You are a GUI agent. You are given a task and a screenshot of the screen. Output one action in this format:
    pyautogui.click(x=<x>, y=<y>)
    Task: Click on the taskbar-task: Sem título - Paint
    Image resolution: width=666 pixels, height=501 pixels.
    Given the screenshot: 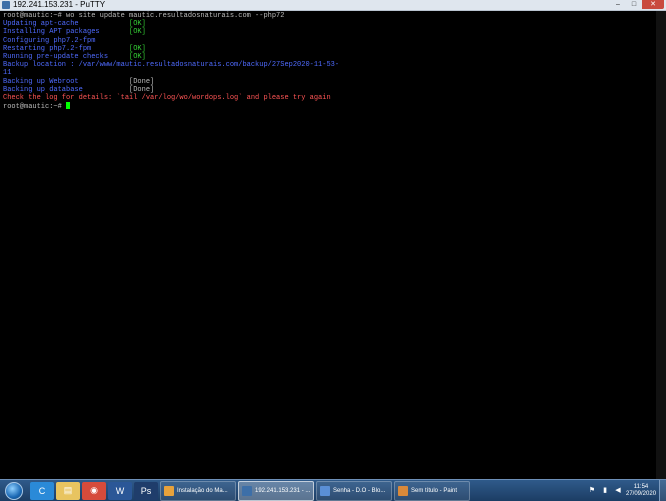 What is the action you would take?
    pyautogui.click(x=432, y=490)
    